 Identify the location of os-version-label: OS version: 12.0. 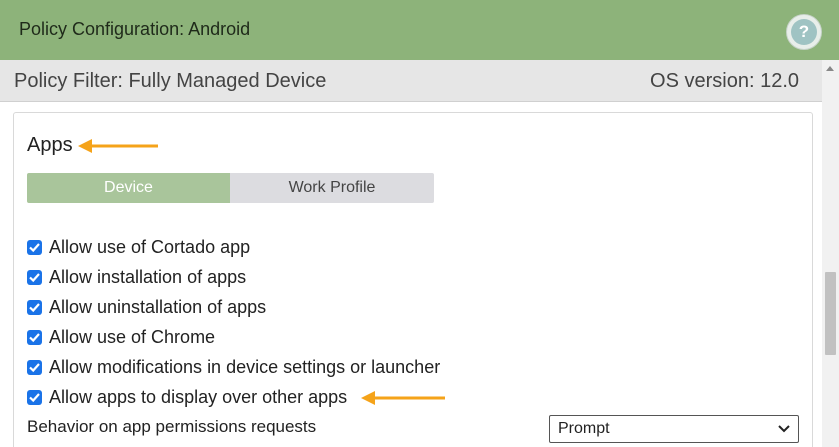
(724, 81).